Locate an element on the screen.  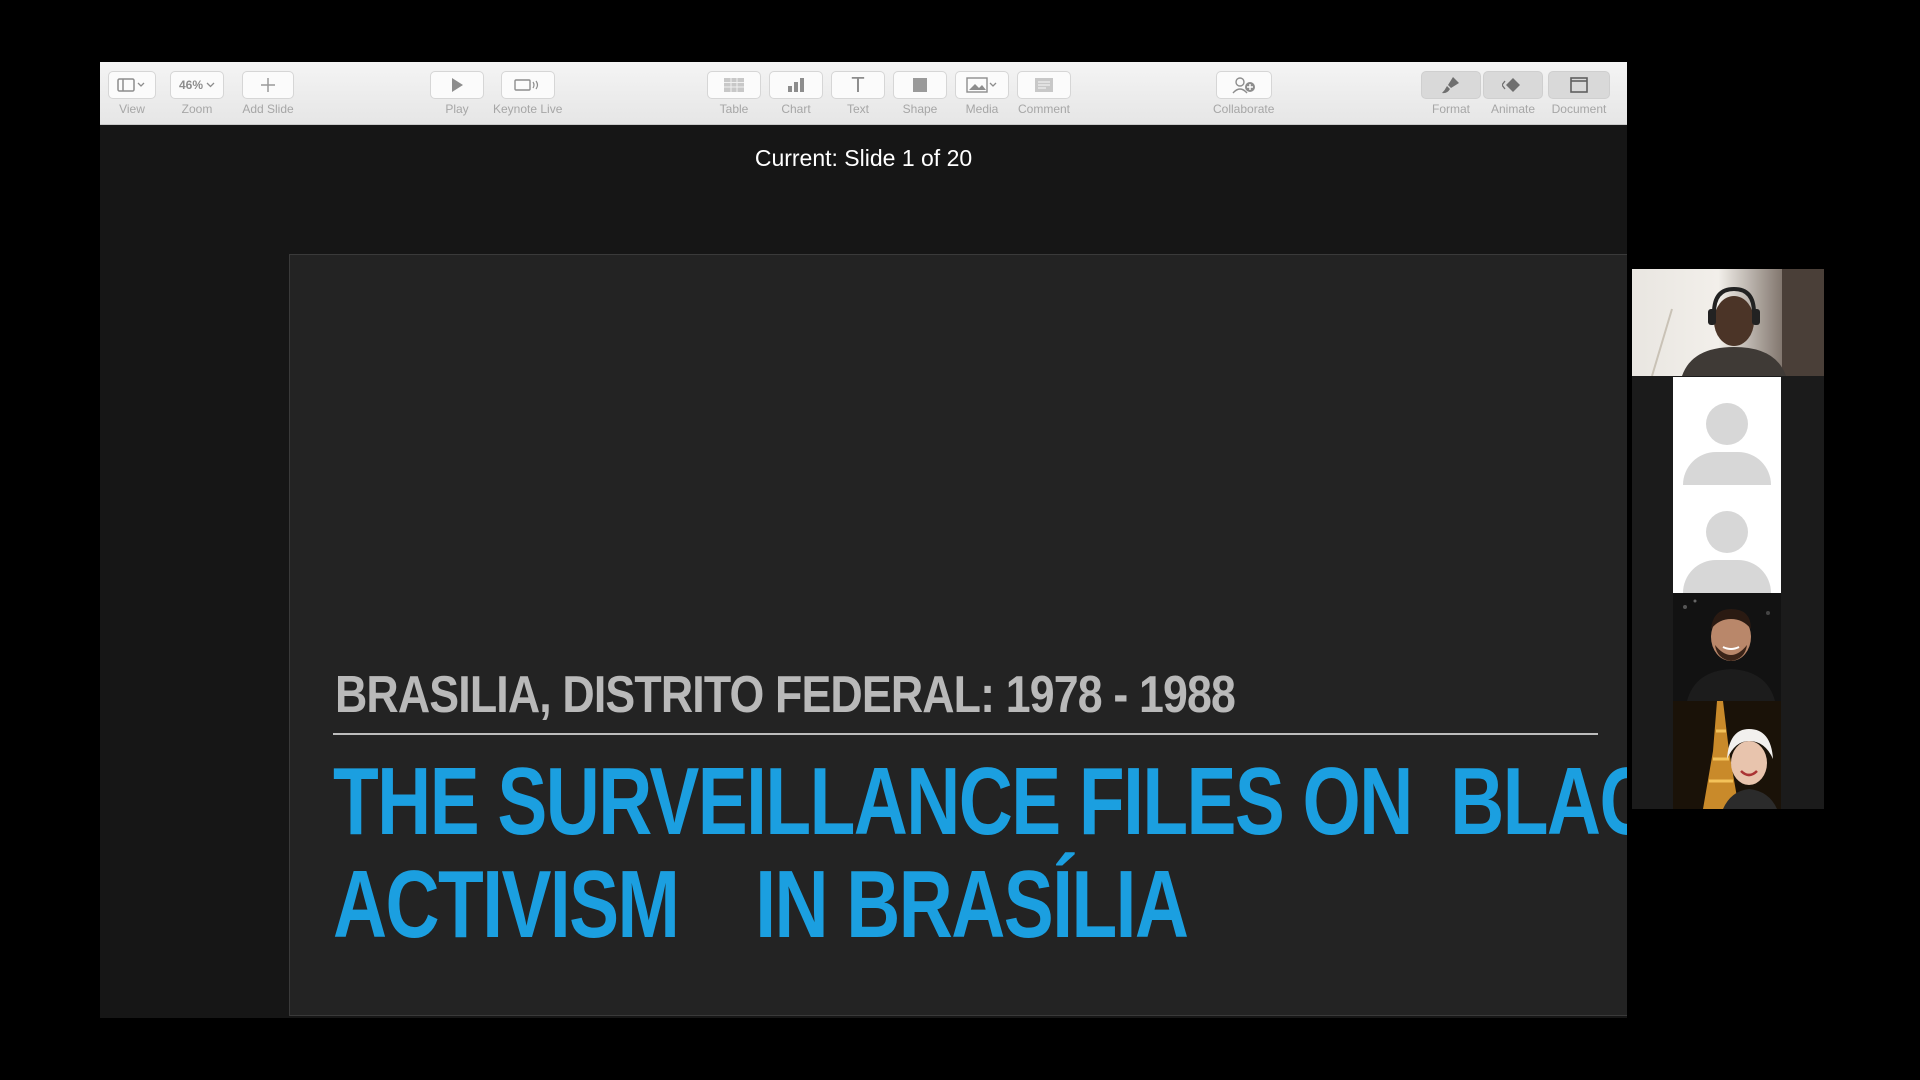
collaborate-icon is located at coordinates (1243, 85).